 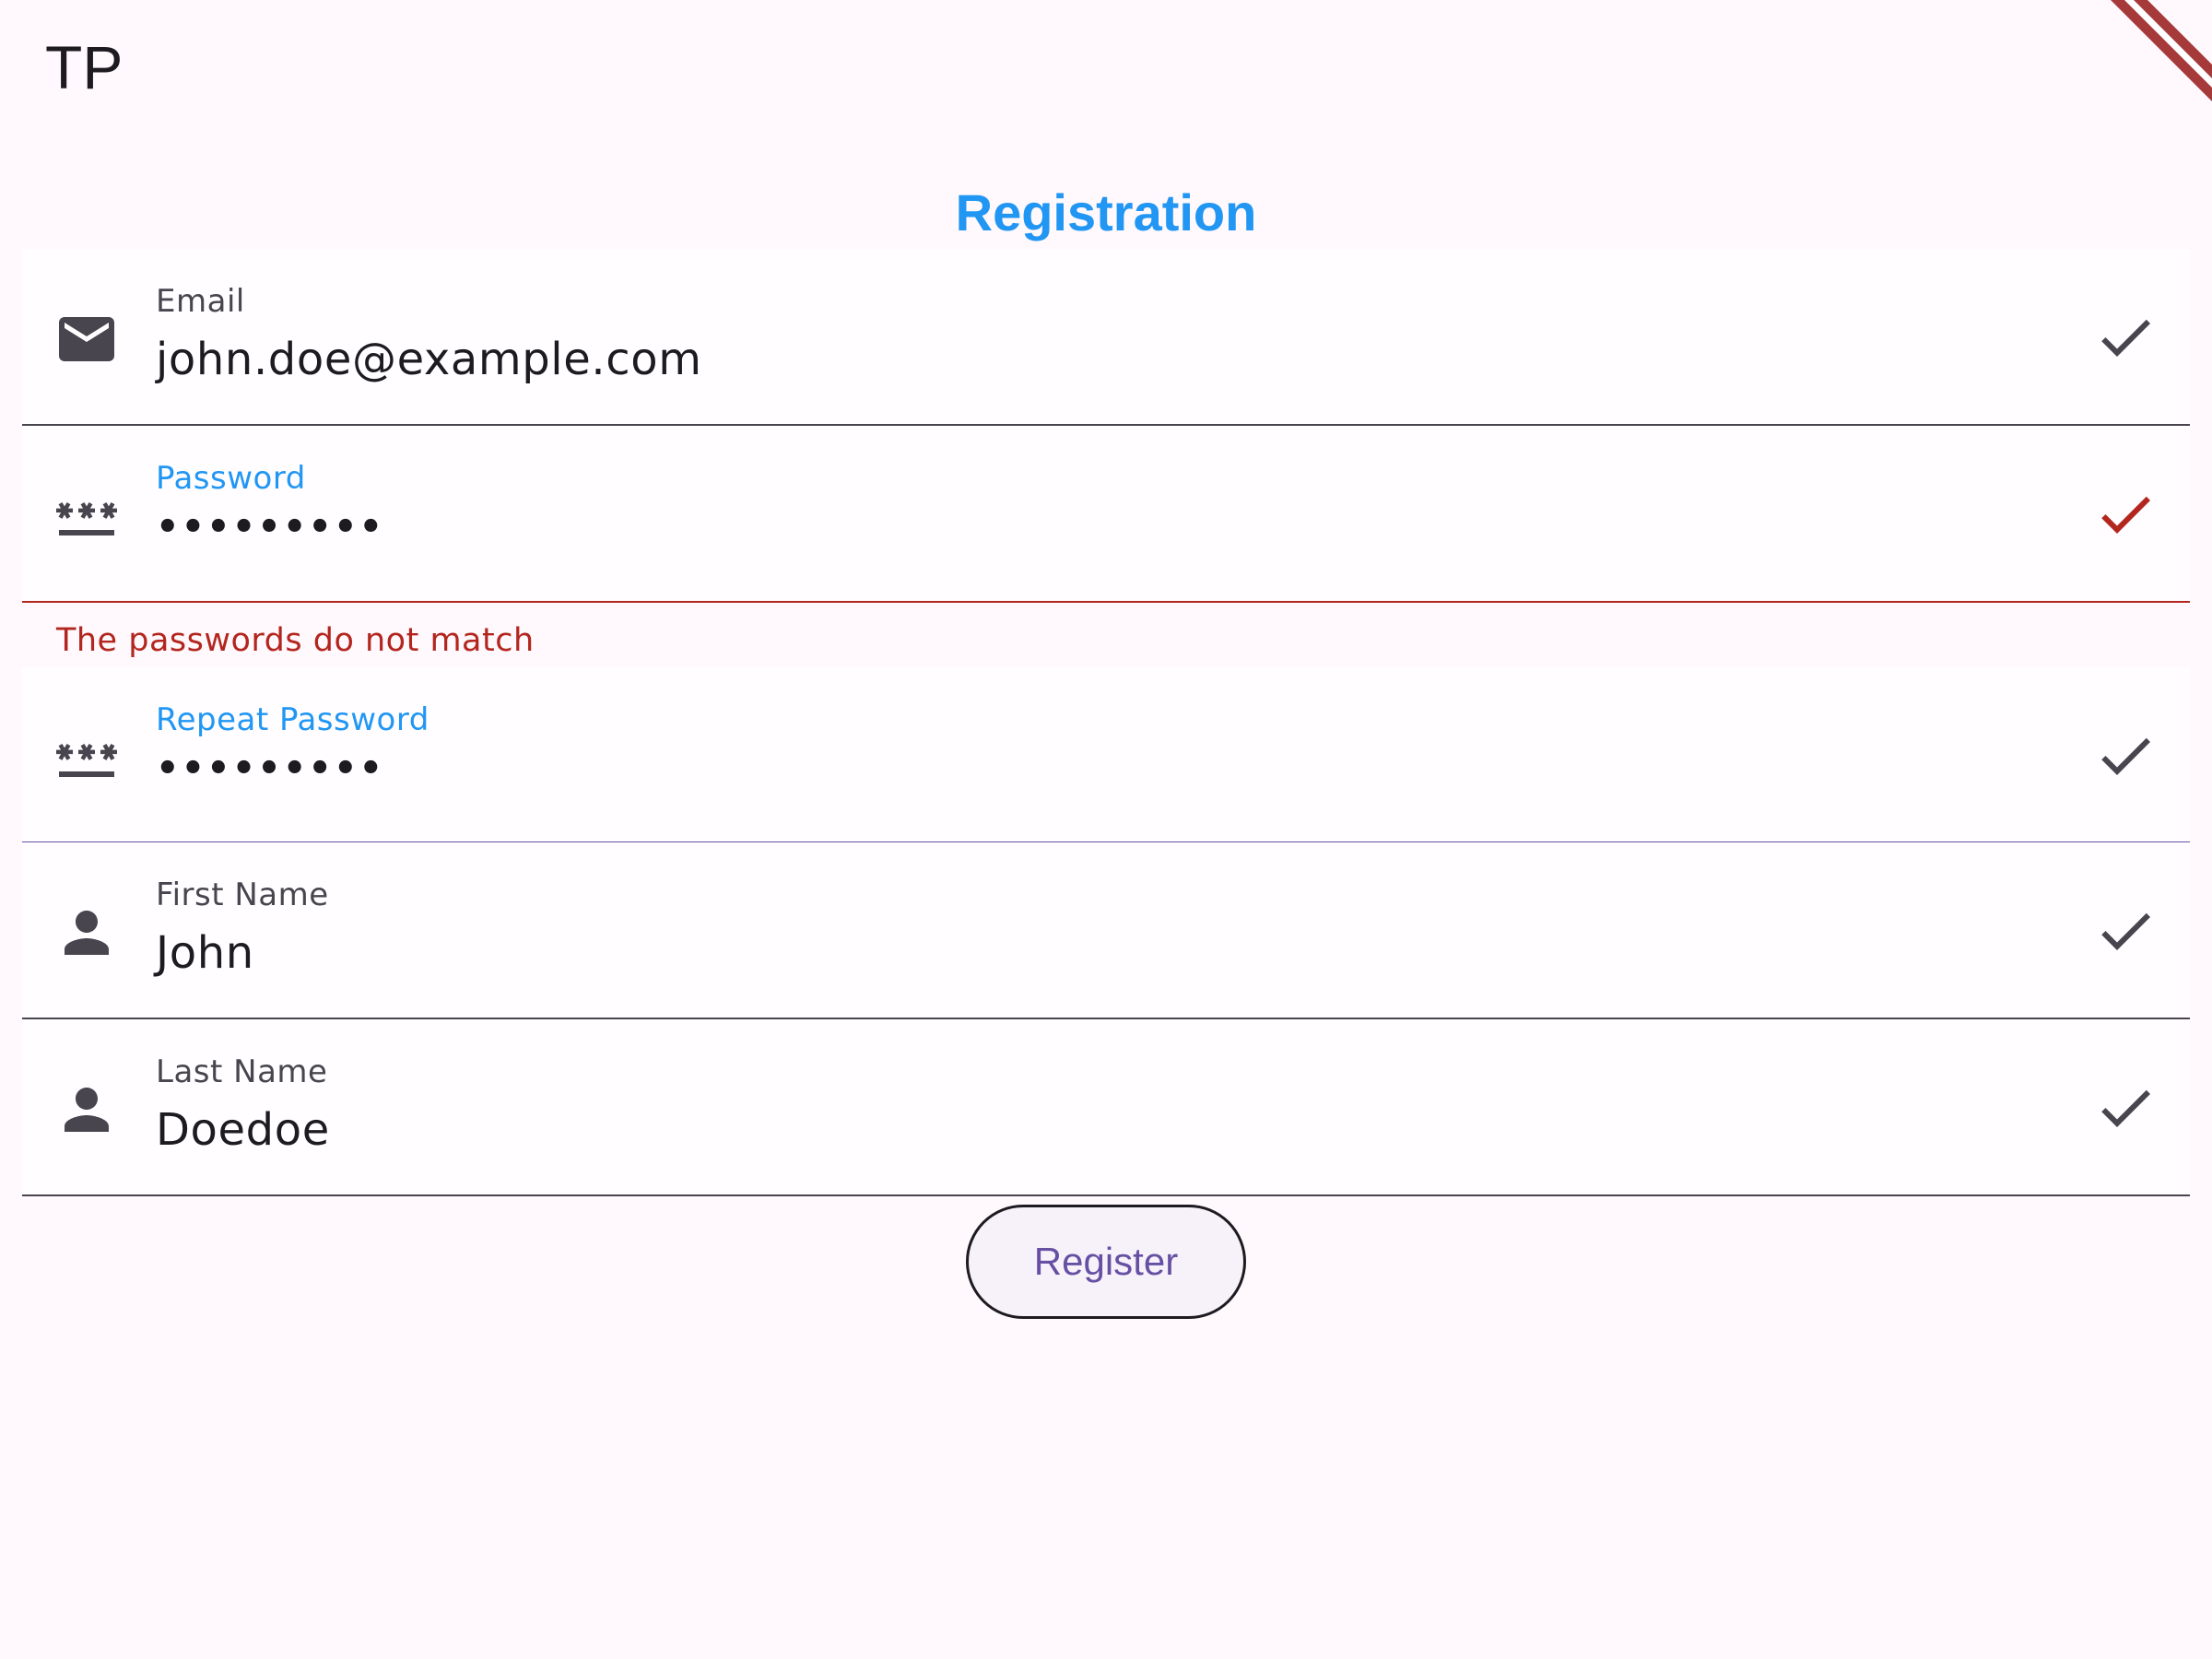 What do you see at coordinates (231, 478) in the screenshot?
I see `password-label: Password` at bounding box center [231, 478].